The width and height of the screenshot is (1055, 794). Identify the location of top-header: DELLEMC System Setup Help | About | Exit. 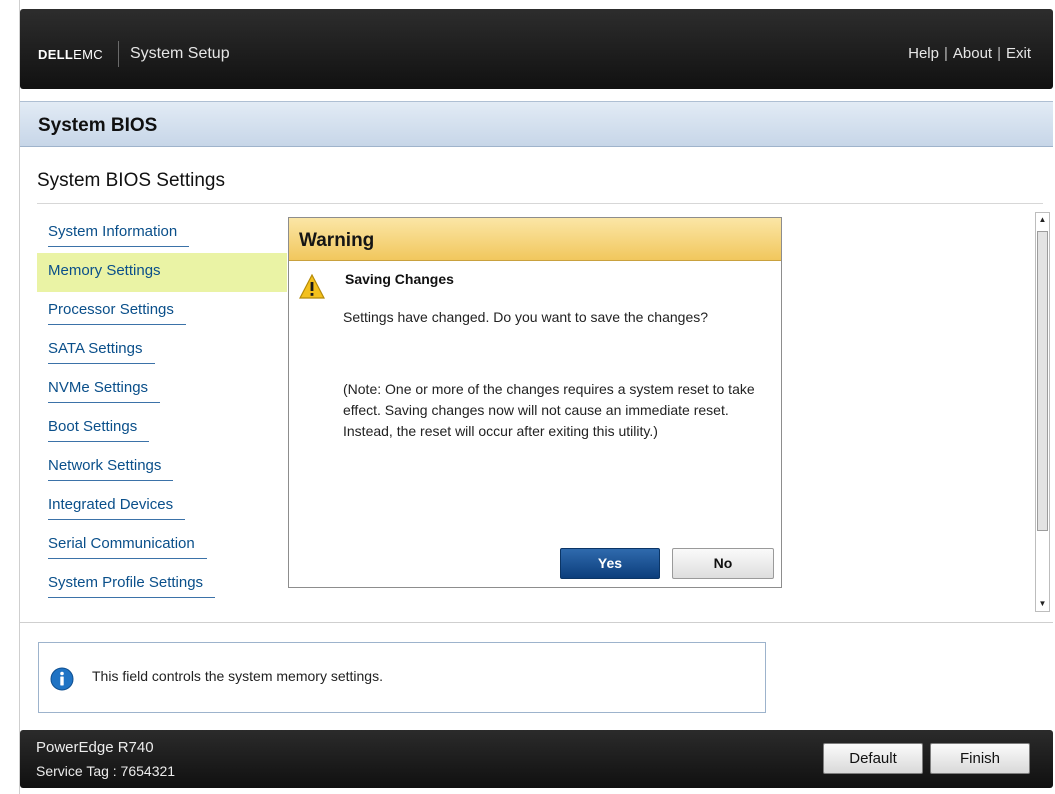
(536, 49).